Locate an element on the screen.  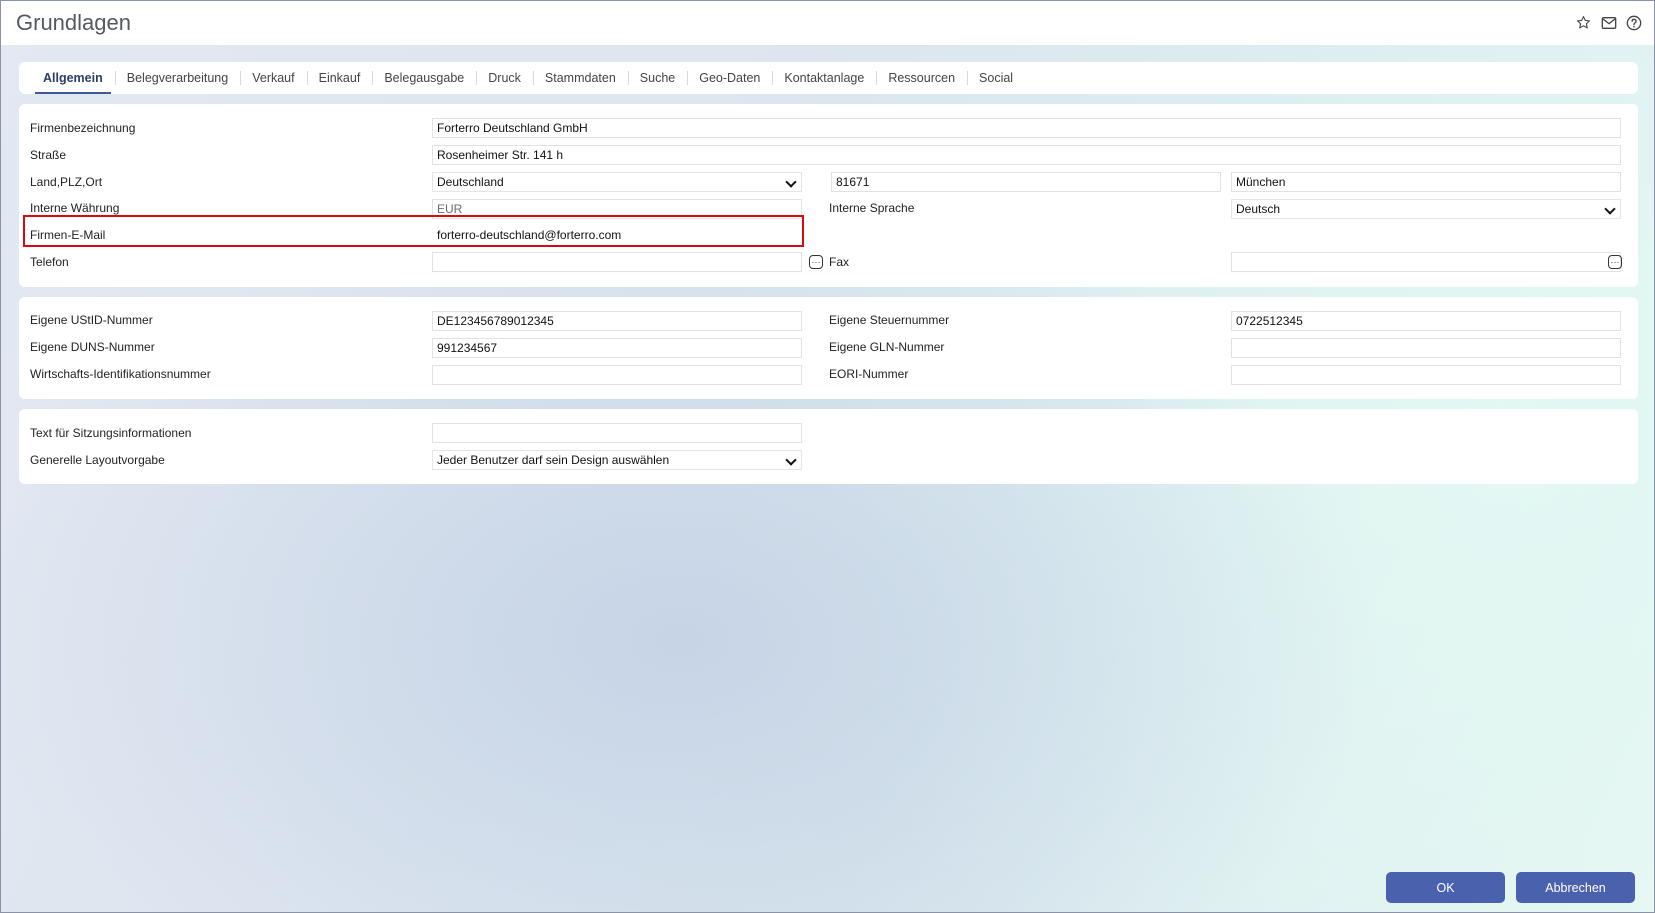
wid-field is located at coordinates (617, 375).